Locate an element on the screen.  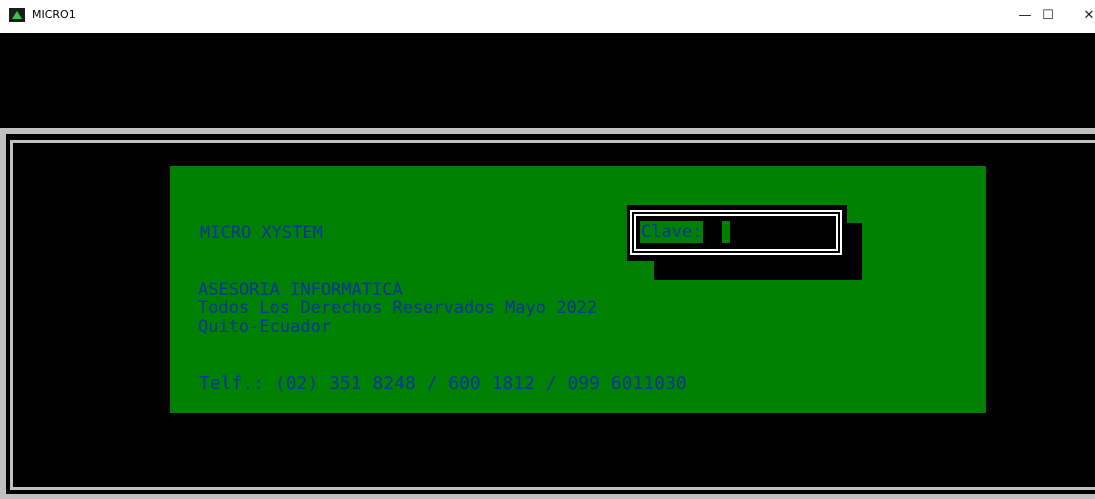
window-titlebar: MICRO1 — ☐ ✕ is located at coordinates (547, 16).